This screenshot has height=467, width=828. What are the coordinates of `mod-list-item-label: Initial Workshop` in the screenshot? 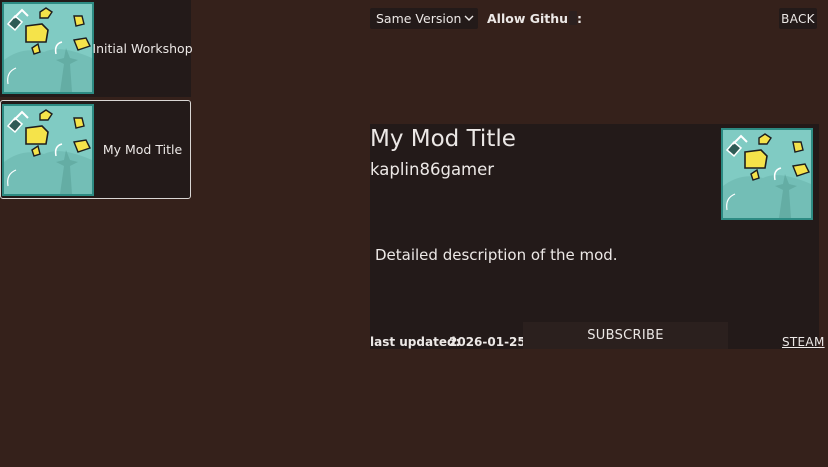 It's located at (142, 48).